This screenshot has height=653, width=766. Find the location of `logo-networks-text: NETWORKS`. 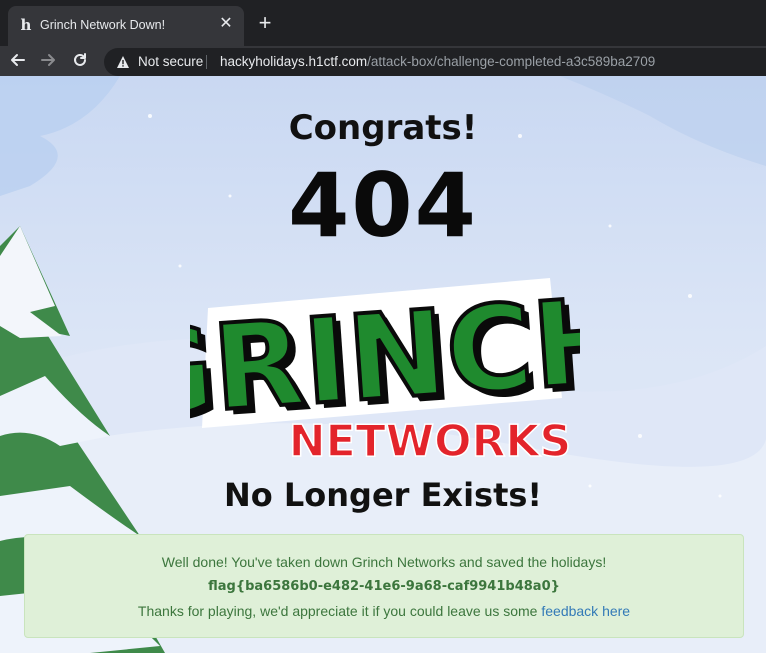

logo-networks-text: NETWORKS is located at coordinates (430, 440).